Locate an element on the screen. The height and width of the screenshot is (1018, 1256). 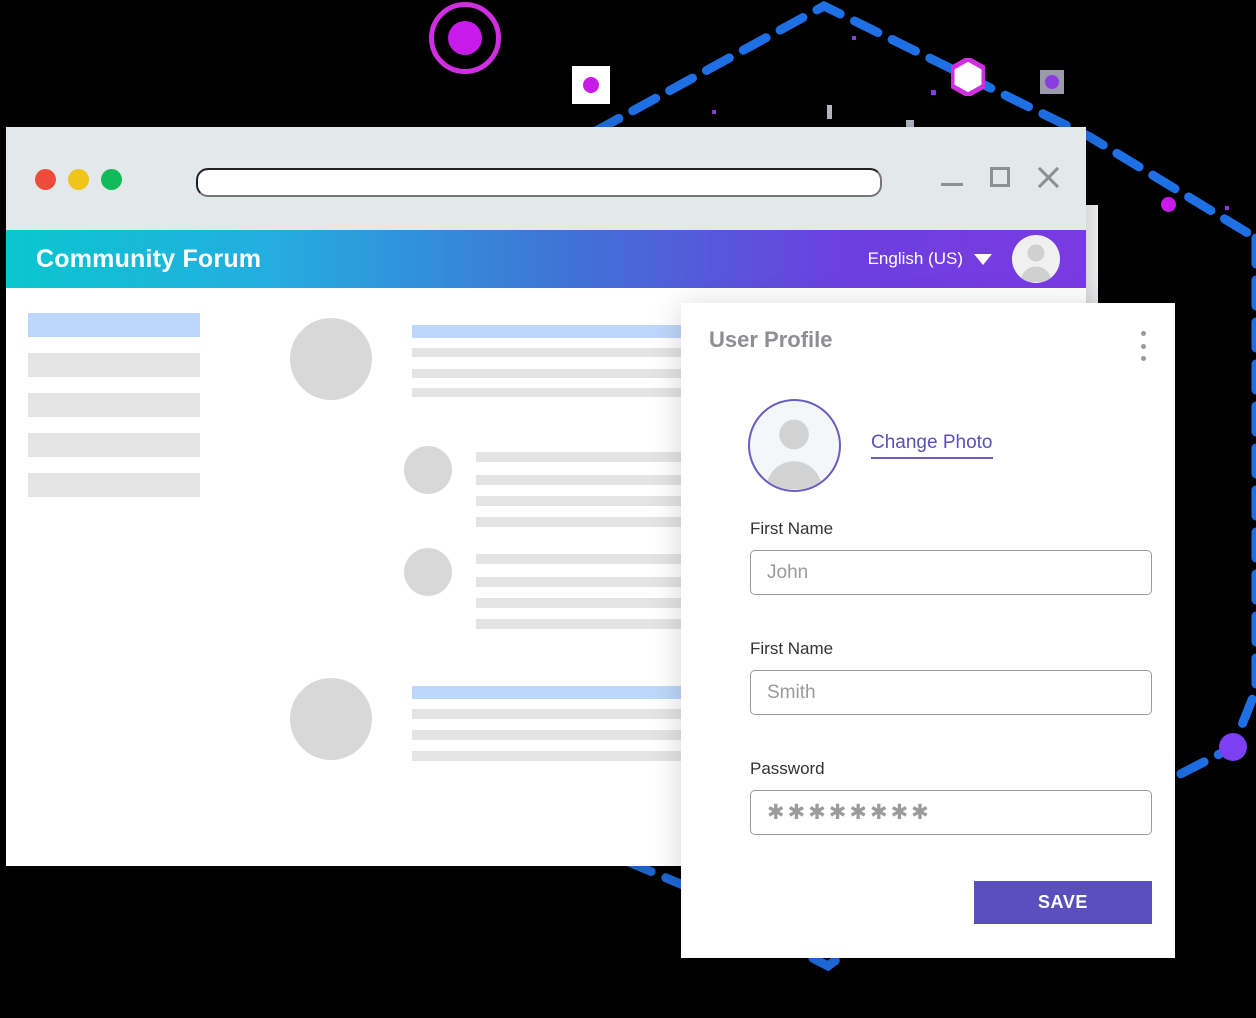
field-group-last-name: First Name is located at coordinates (951, 677).